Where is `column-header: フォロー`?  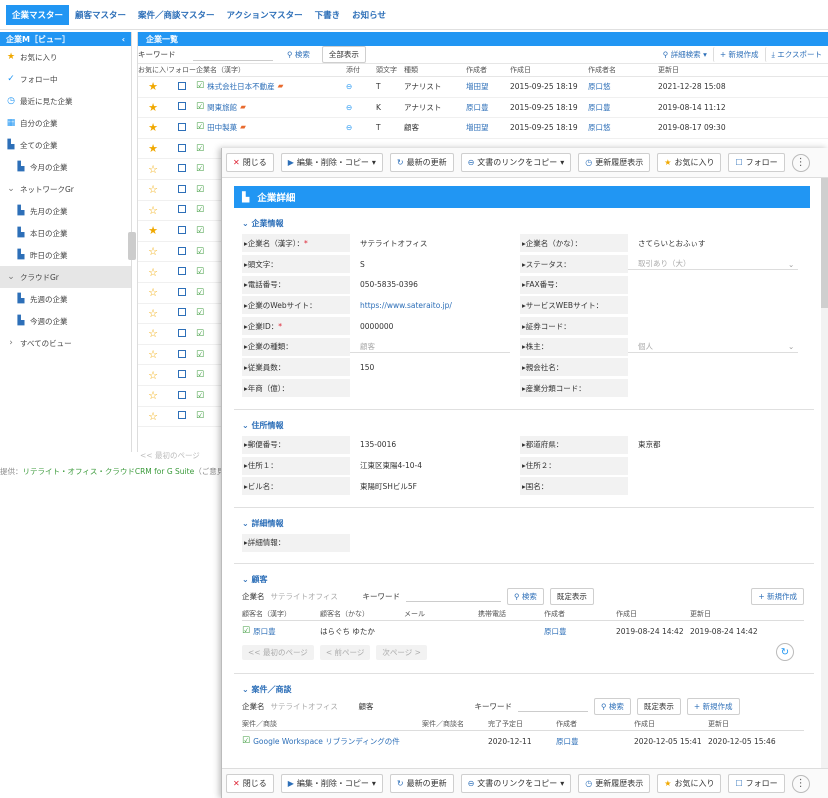 column-header: フォロー is located at coordinates (182, 70).